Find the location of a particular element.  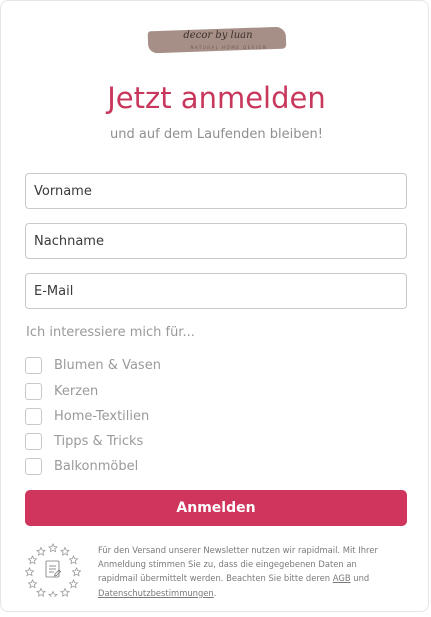

first-name-input is located at coordinates (216, 191).